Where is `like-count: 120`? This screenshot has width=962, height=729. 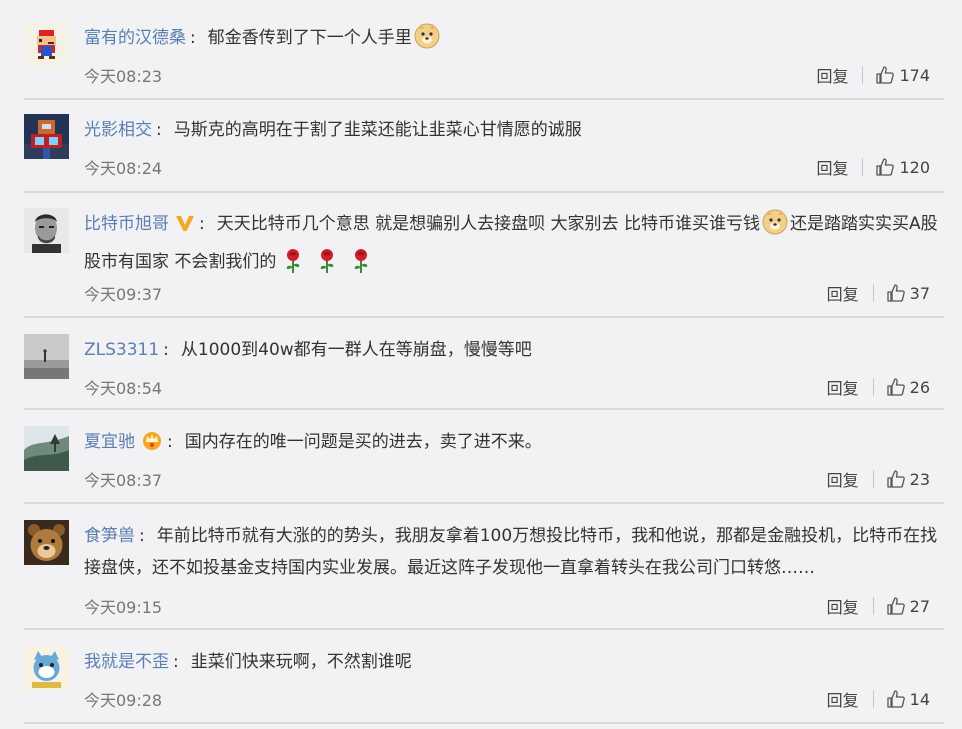
like-count: 120 is located at coordinates (914, 167).